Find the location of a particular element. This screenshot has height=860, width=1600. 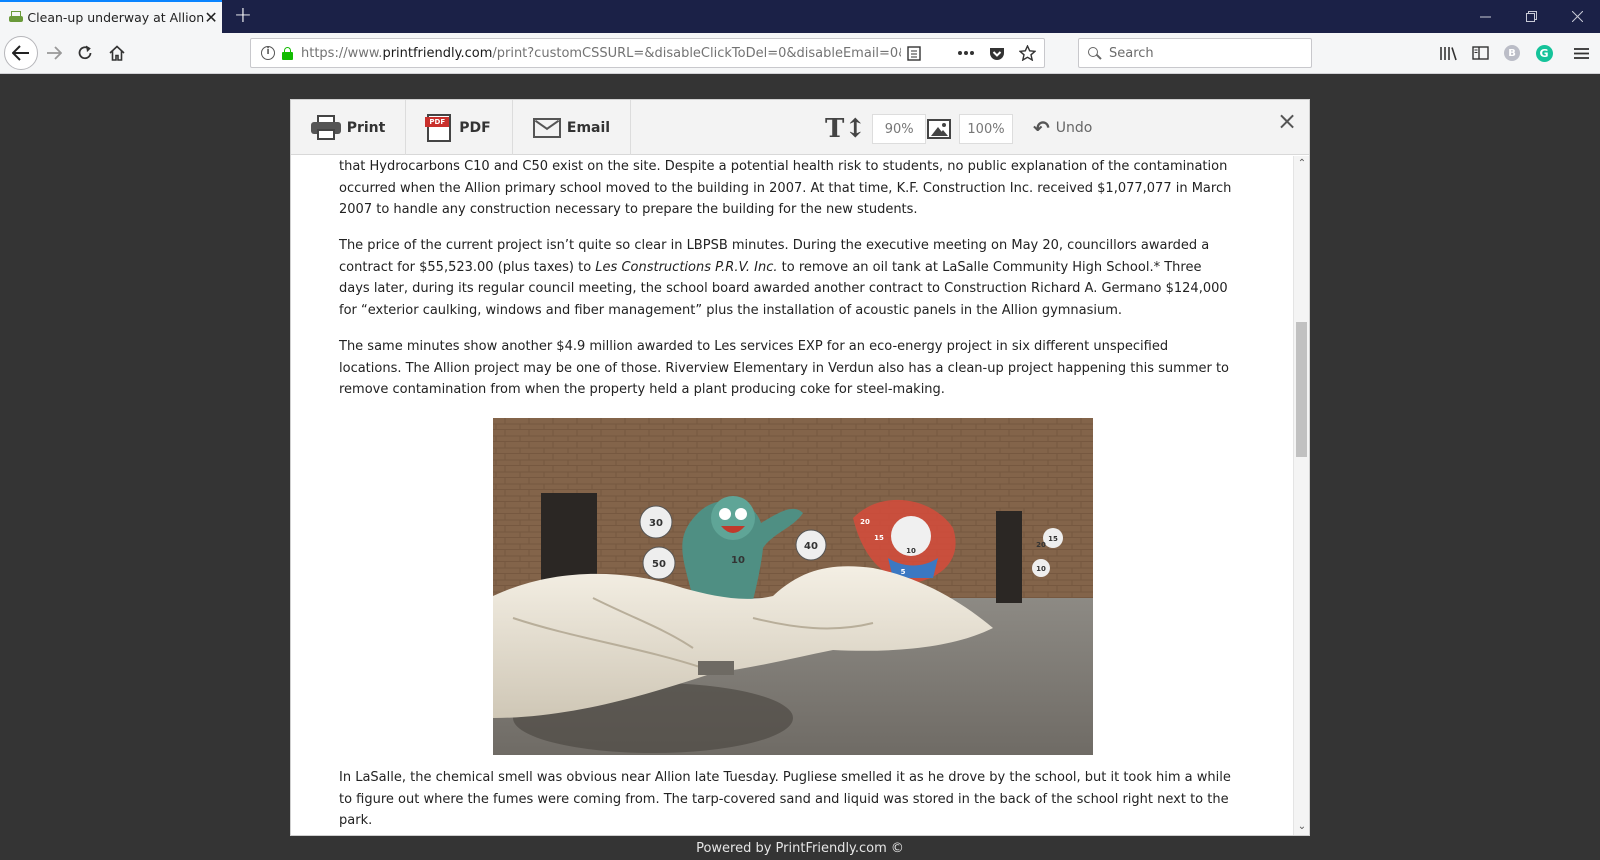

undo-icon: ↶ is located at coordinates (1041, 128).